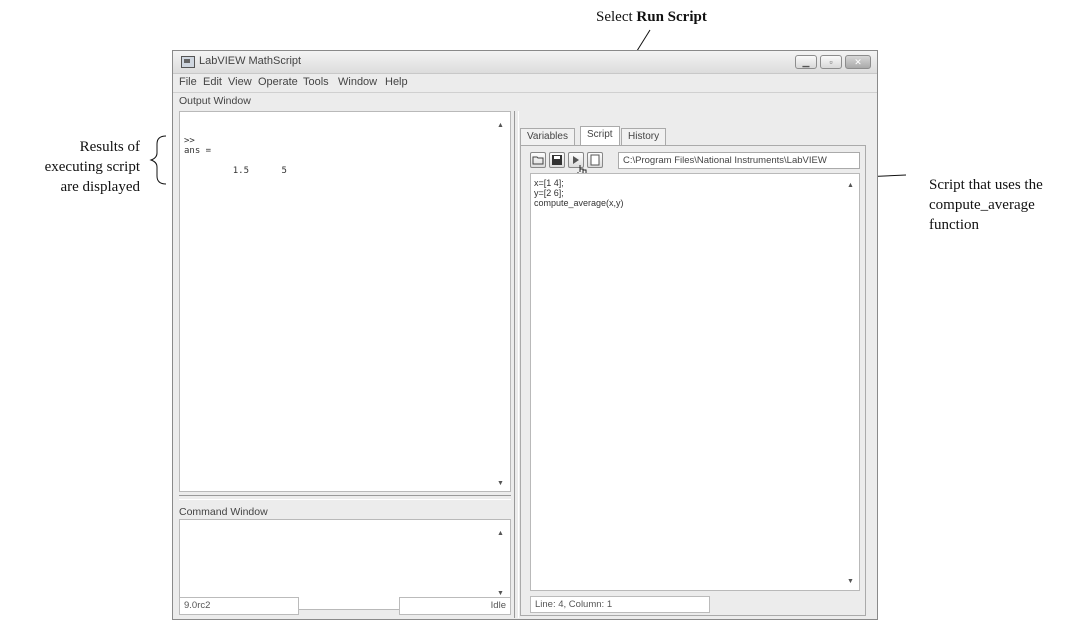 This screenshot has height=621, width=1081. Describe the element at coordinates (549, 183) in the screenshot. I see `script-line-1: x=[1 4];` at that location.